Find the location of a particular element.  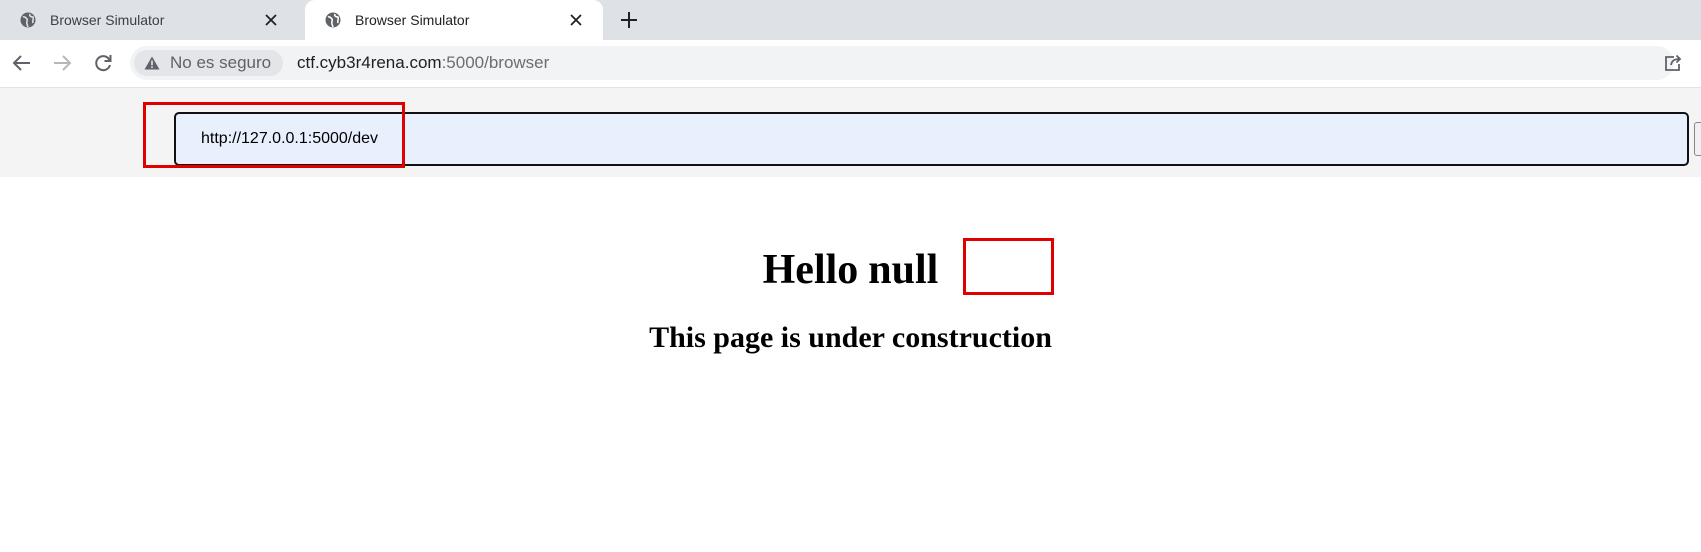

tab-browser-simulator-2: Browser Simulator is located at coordinates (454, 20).